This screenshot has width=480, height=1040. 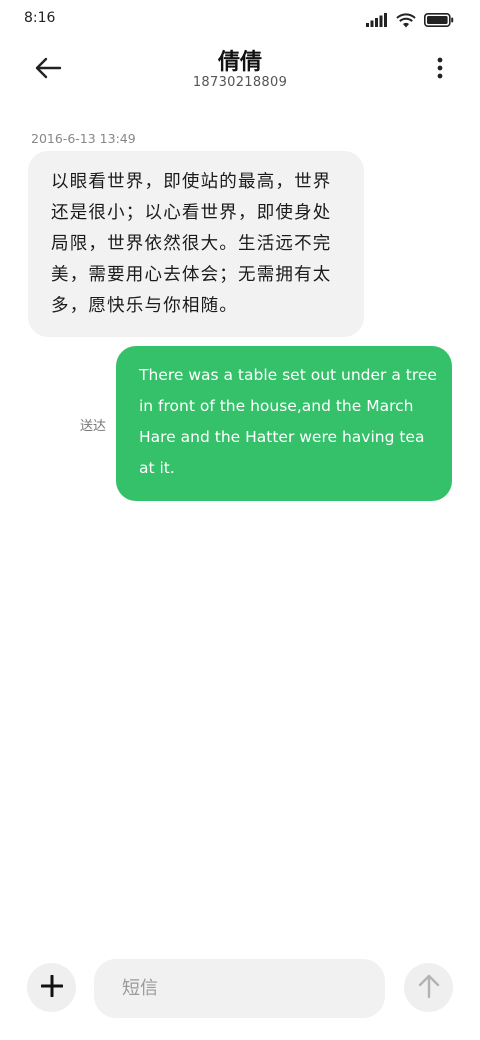 I want to click on message-timestamp: 2016-6-13 13:49, so click(x=83, y=138).